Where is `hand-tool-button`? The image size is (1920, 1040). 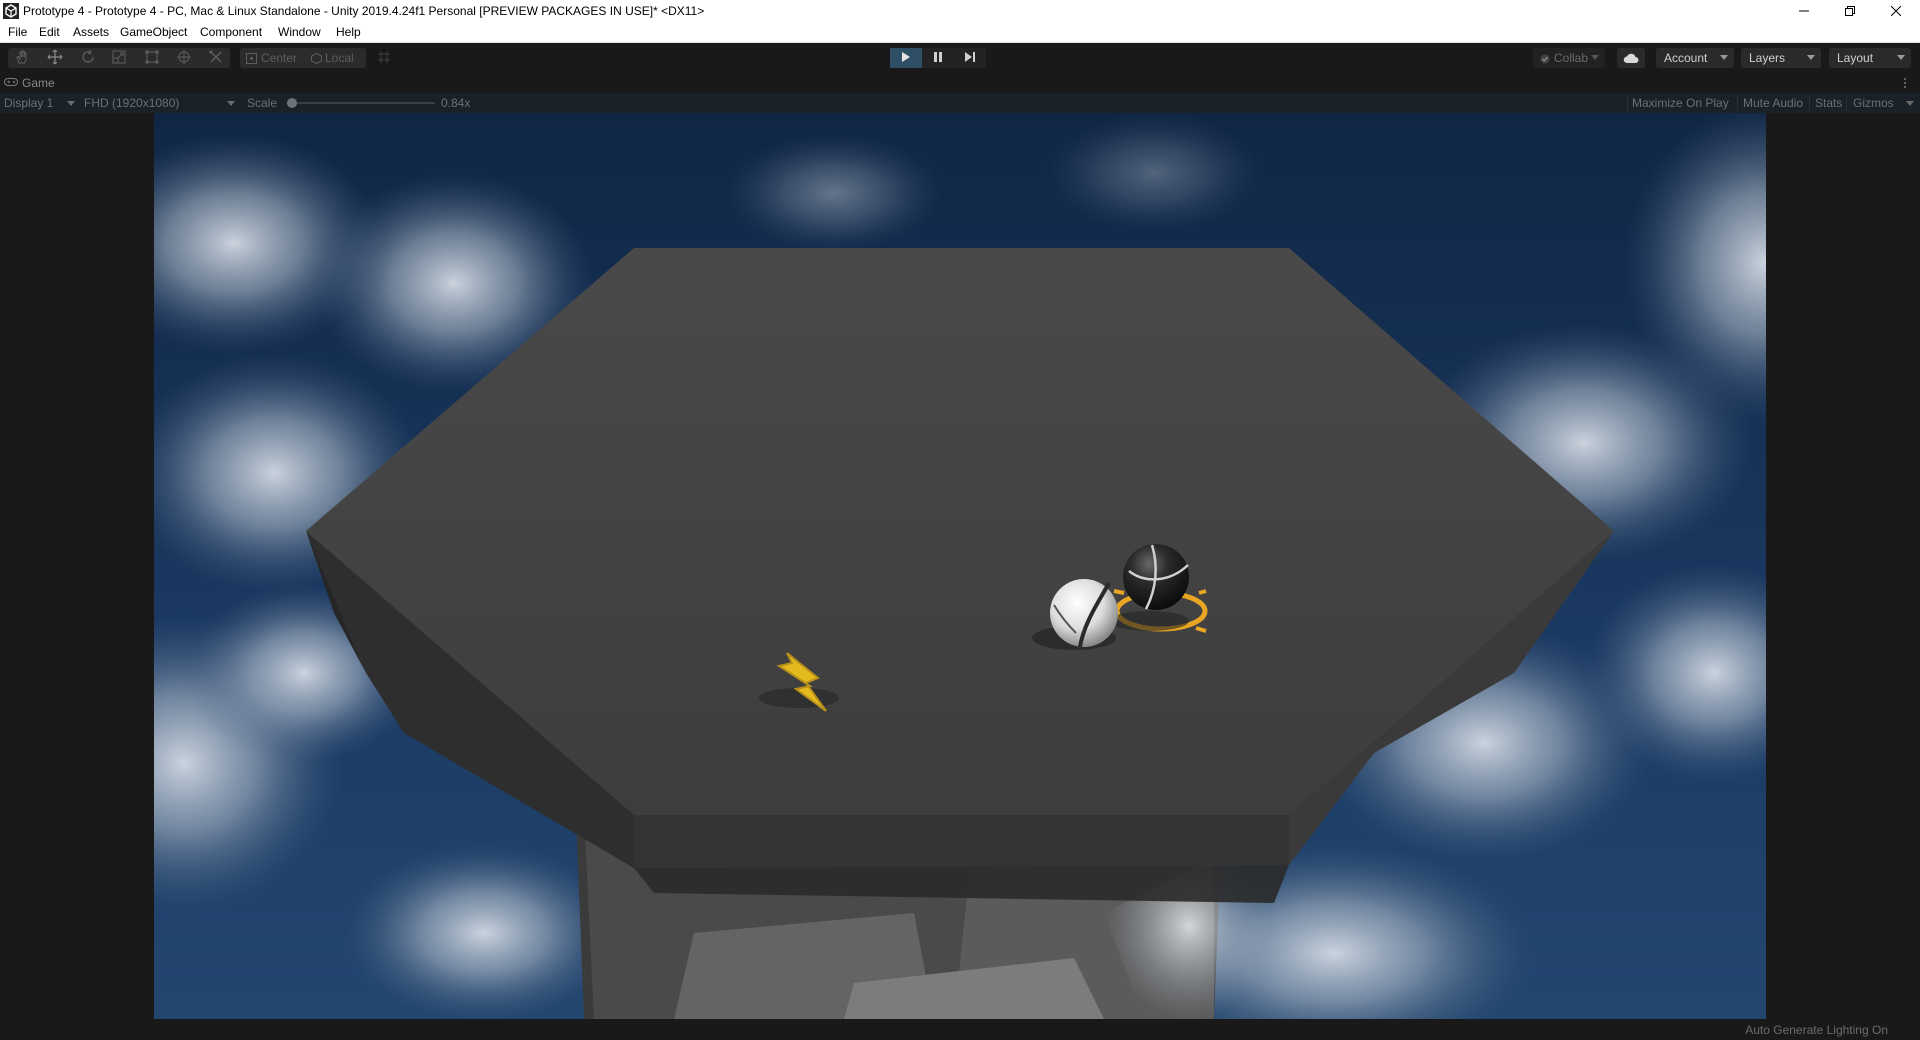
hand-tool-button is located at coordinates (22, 58).